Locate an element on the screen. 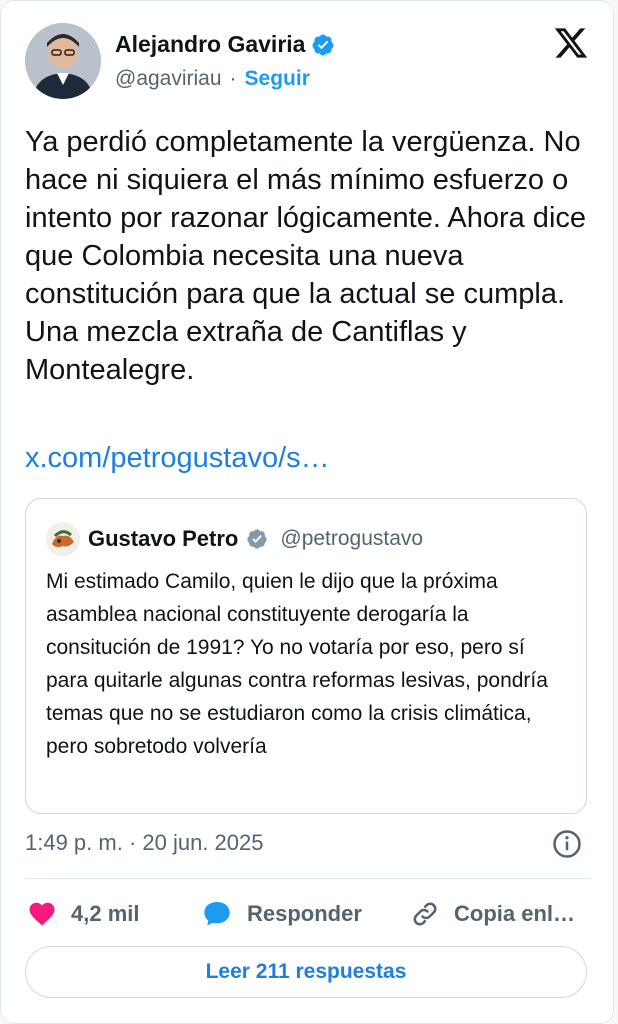 The image size is (618, 1024). like-count: 4,2 mil is located at coordinates (105, 913).